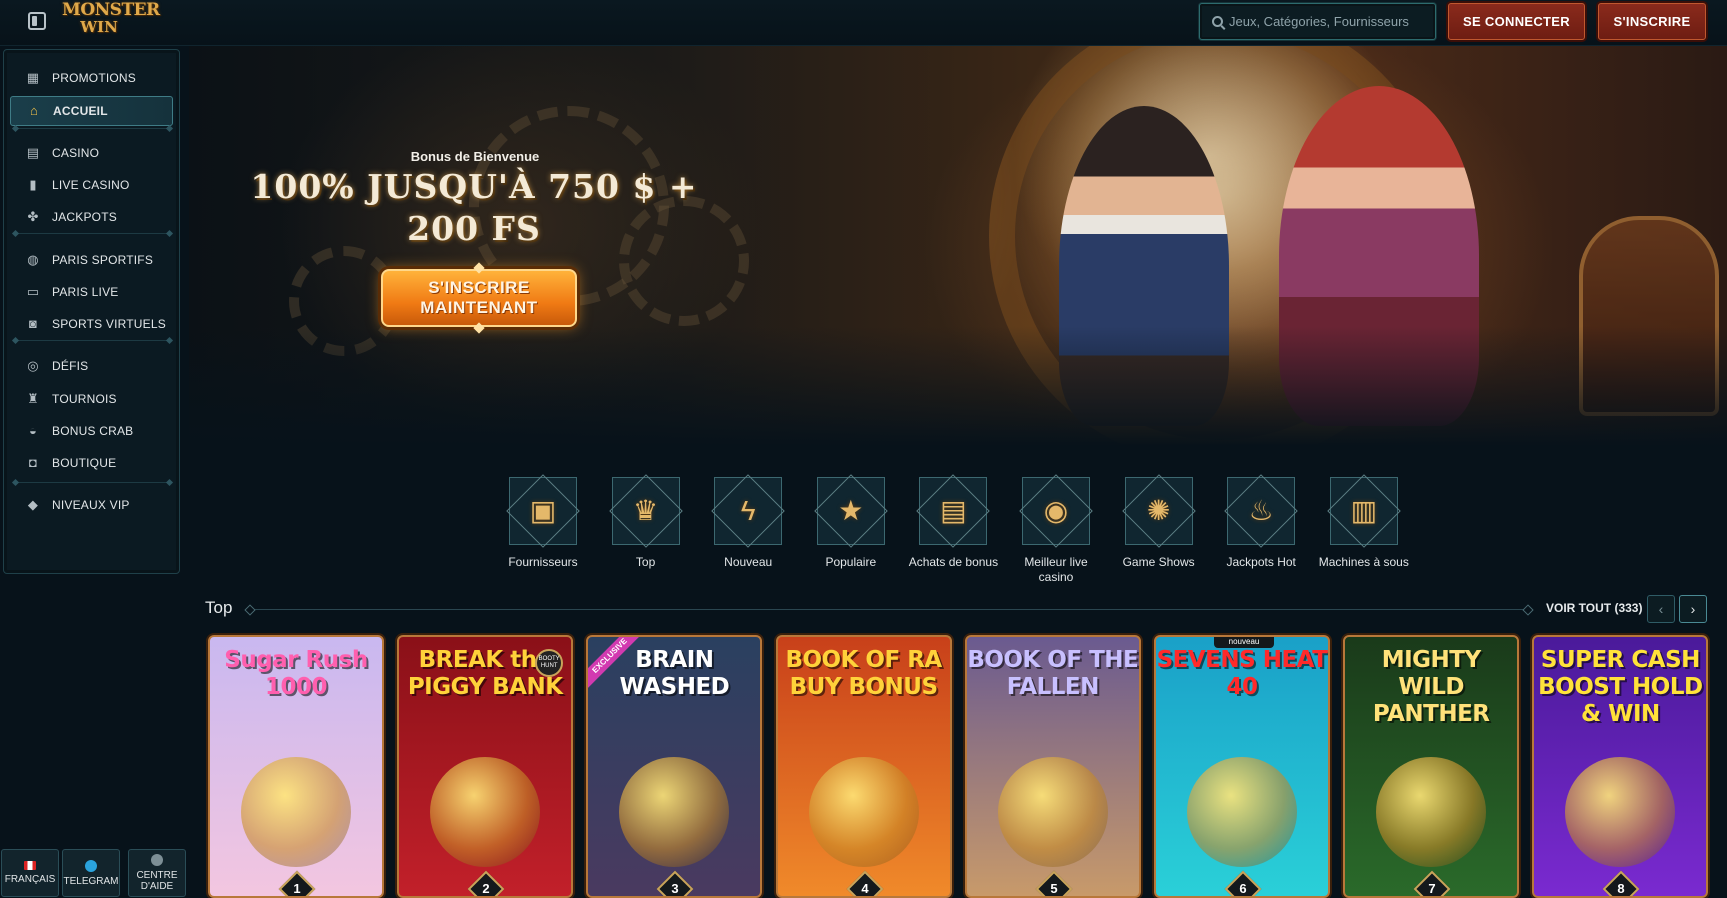 This screenshot has width=1727, height=898. I want to click on crown-icon: ♛, so click(646, 510).